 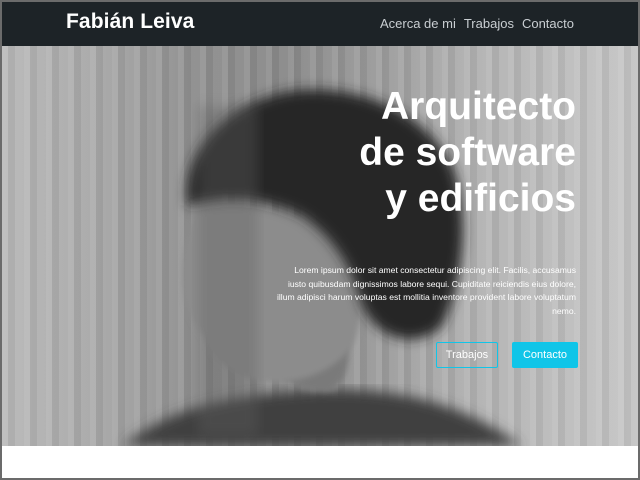 What do you see at coordinates (480, 198) in the screenshot?
I see `hero-title-line-3: y edificios` at bounding box center [480, 198].